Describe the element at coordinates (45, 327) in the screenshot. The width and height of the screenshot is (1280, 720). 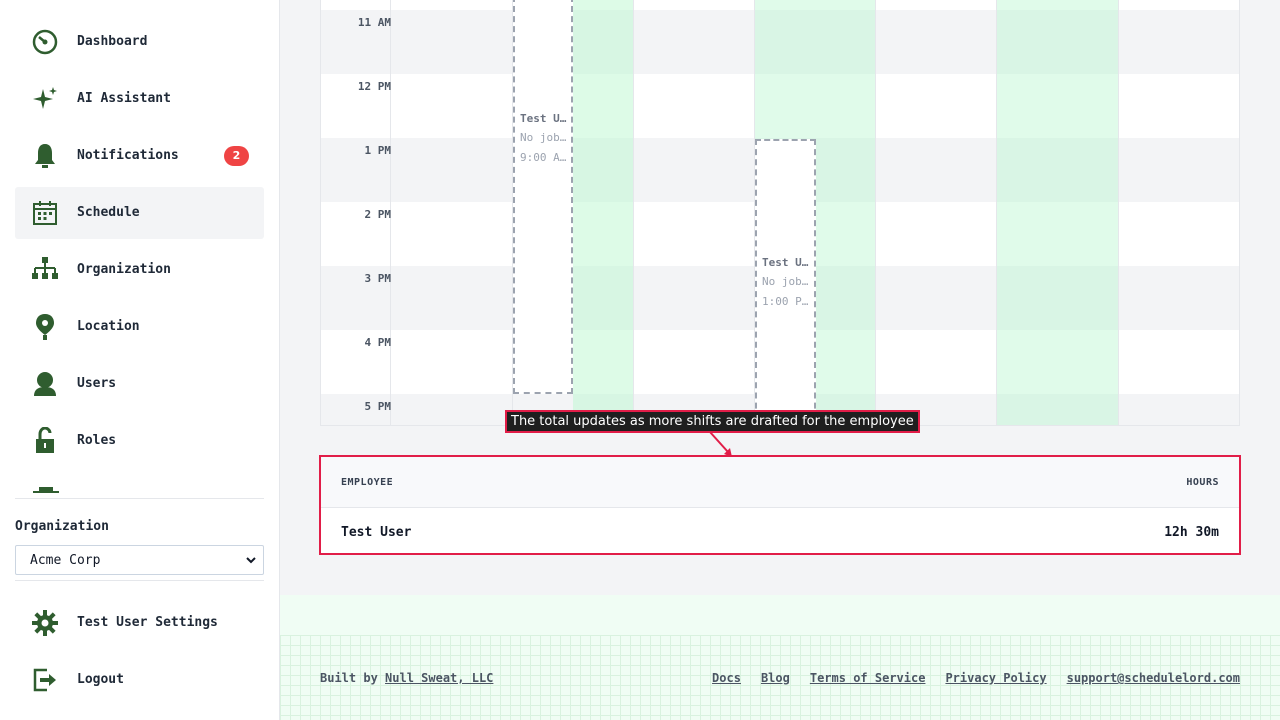
I see `location-pin-icon` at that location.